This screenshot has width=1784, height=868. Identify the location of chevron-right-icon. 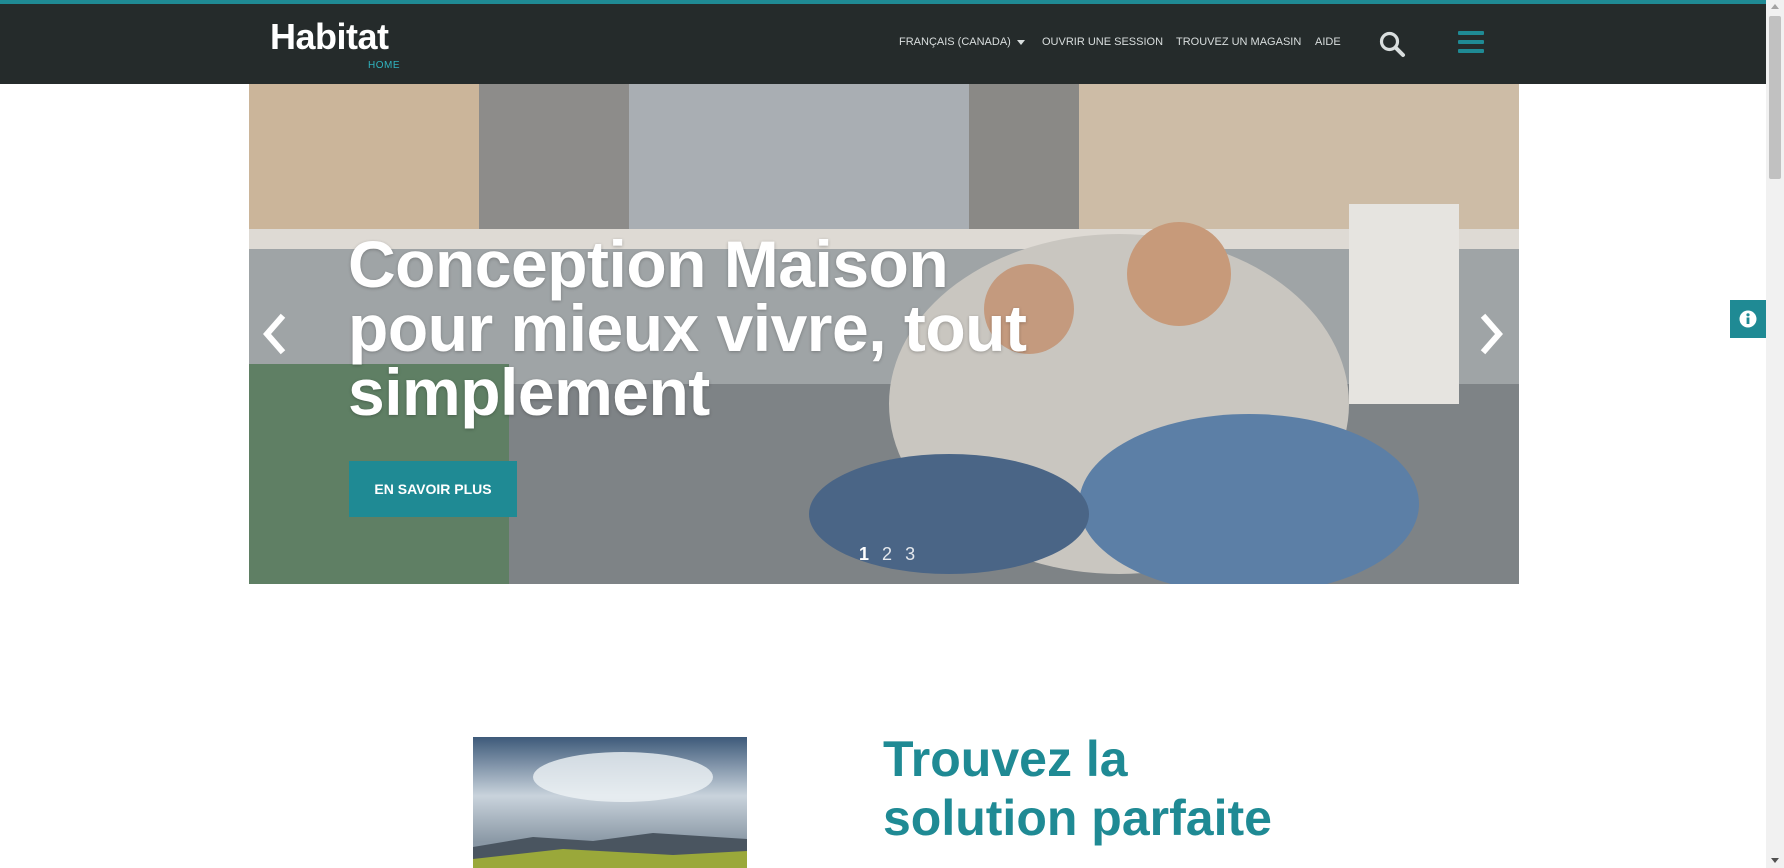
(1492, 334).